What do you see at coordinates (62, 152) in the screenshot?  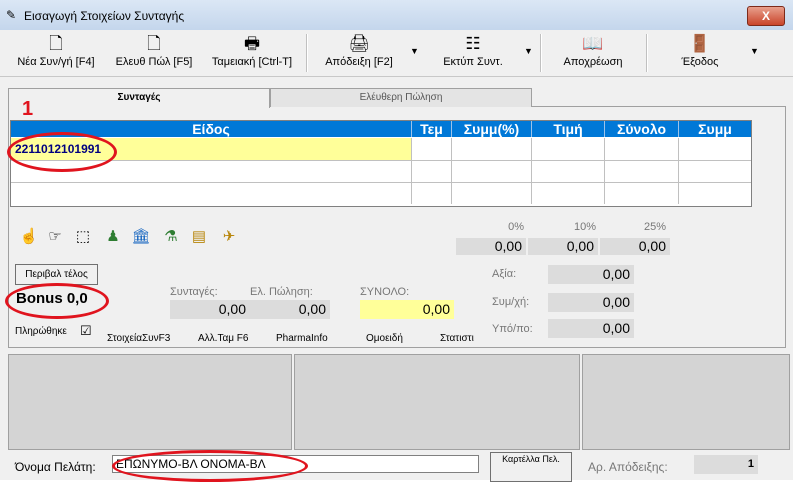 I see `highlight-ellipse-barcode` at bounding box center [62, 152].